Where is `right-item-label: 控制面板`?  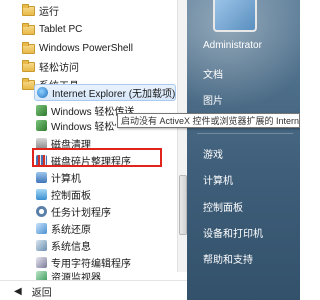
right-item-label: 控制面板 is located at coordinates (223, 208).